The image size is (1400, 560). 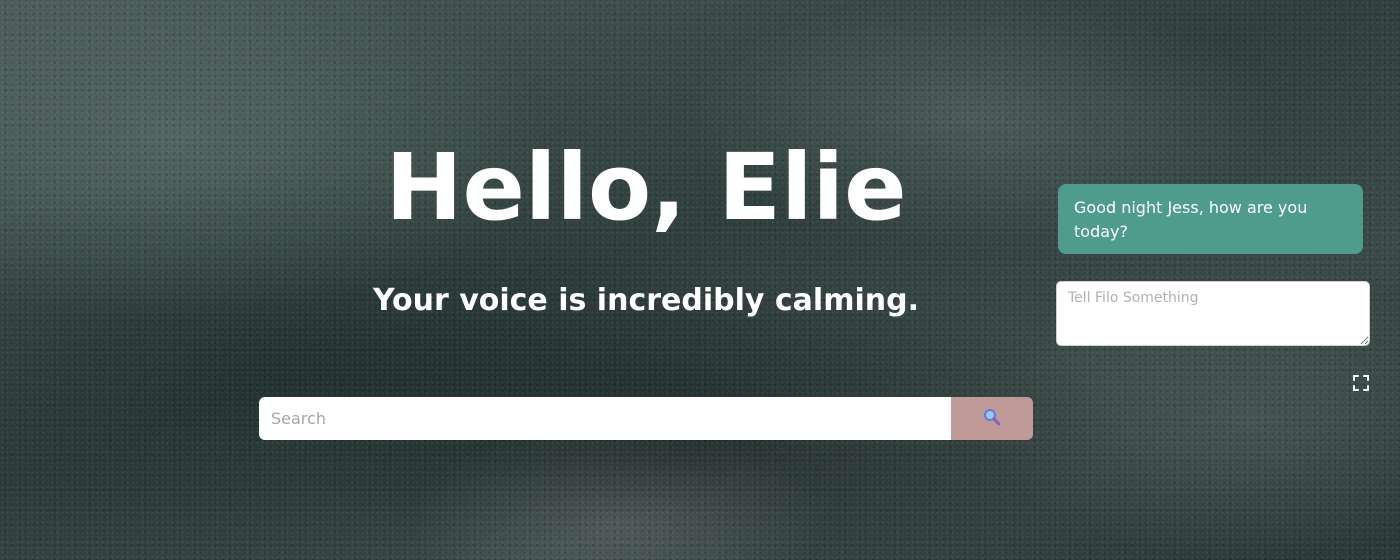 I want to click on search-button, so click(x=992, y=418).